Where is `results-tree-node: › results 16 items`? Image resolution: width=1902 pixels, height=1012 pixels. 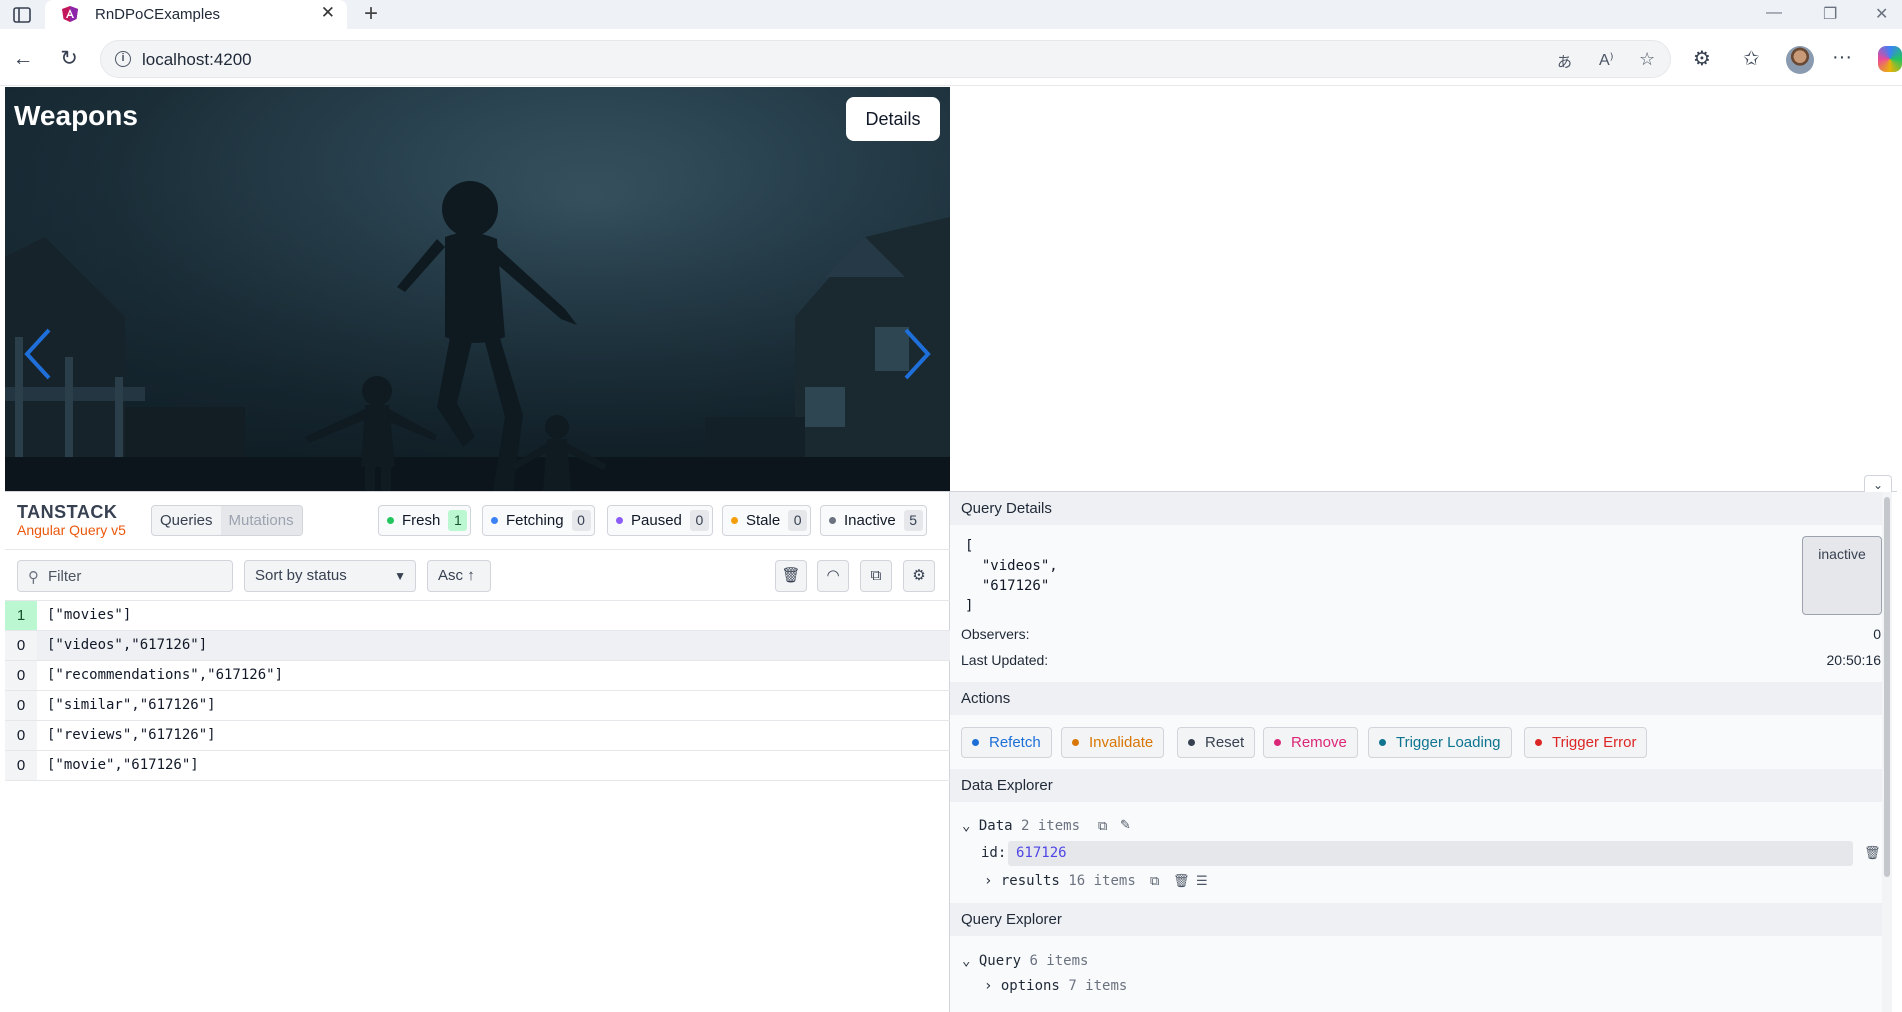 results-tree-node: › results 16 items is located at coordinates (1060, 881).